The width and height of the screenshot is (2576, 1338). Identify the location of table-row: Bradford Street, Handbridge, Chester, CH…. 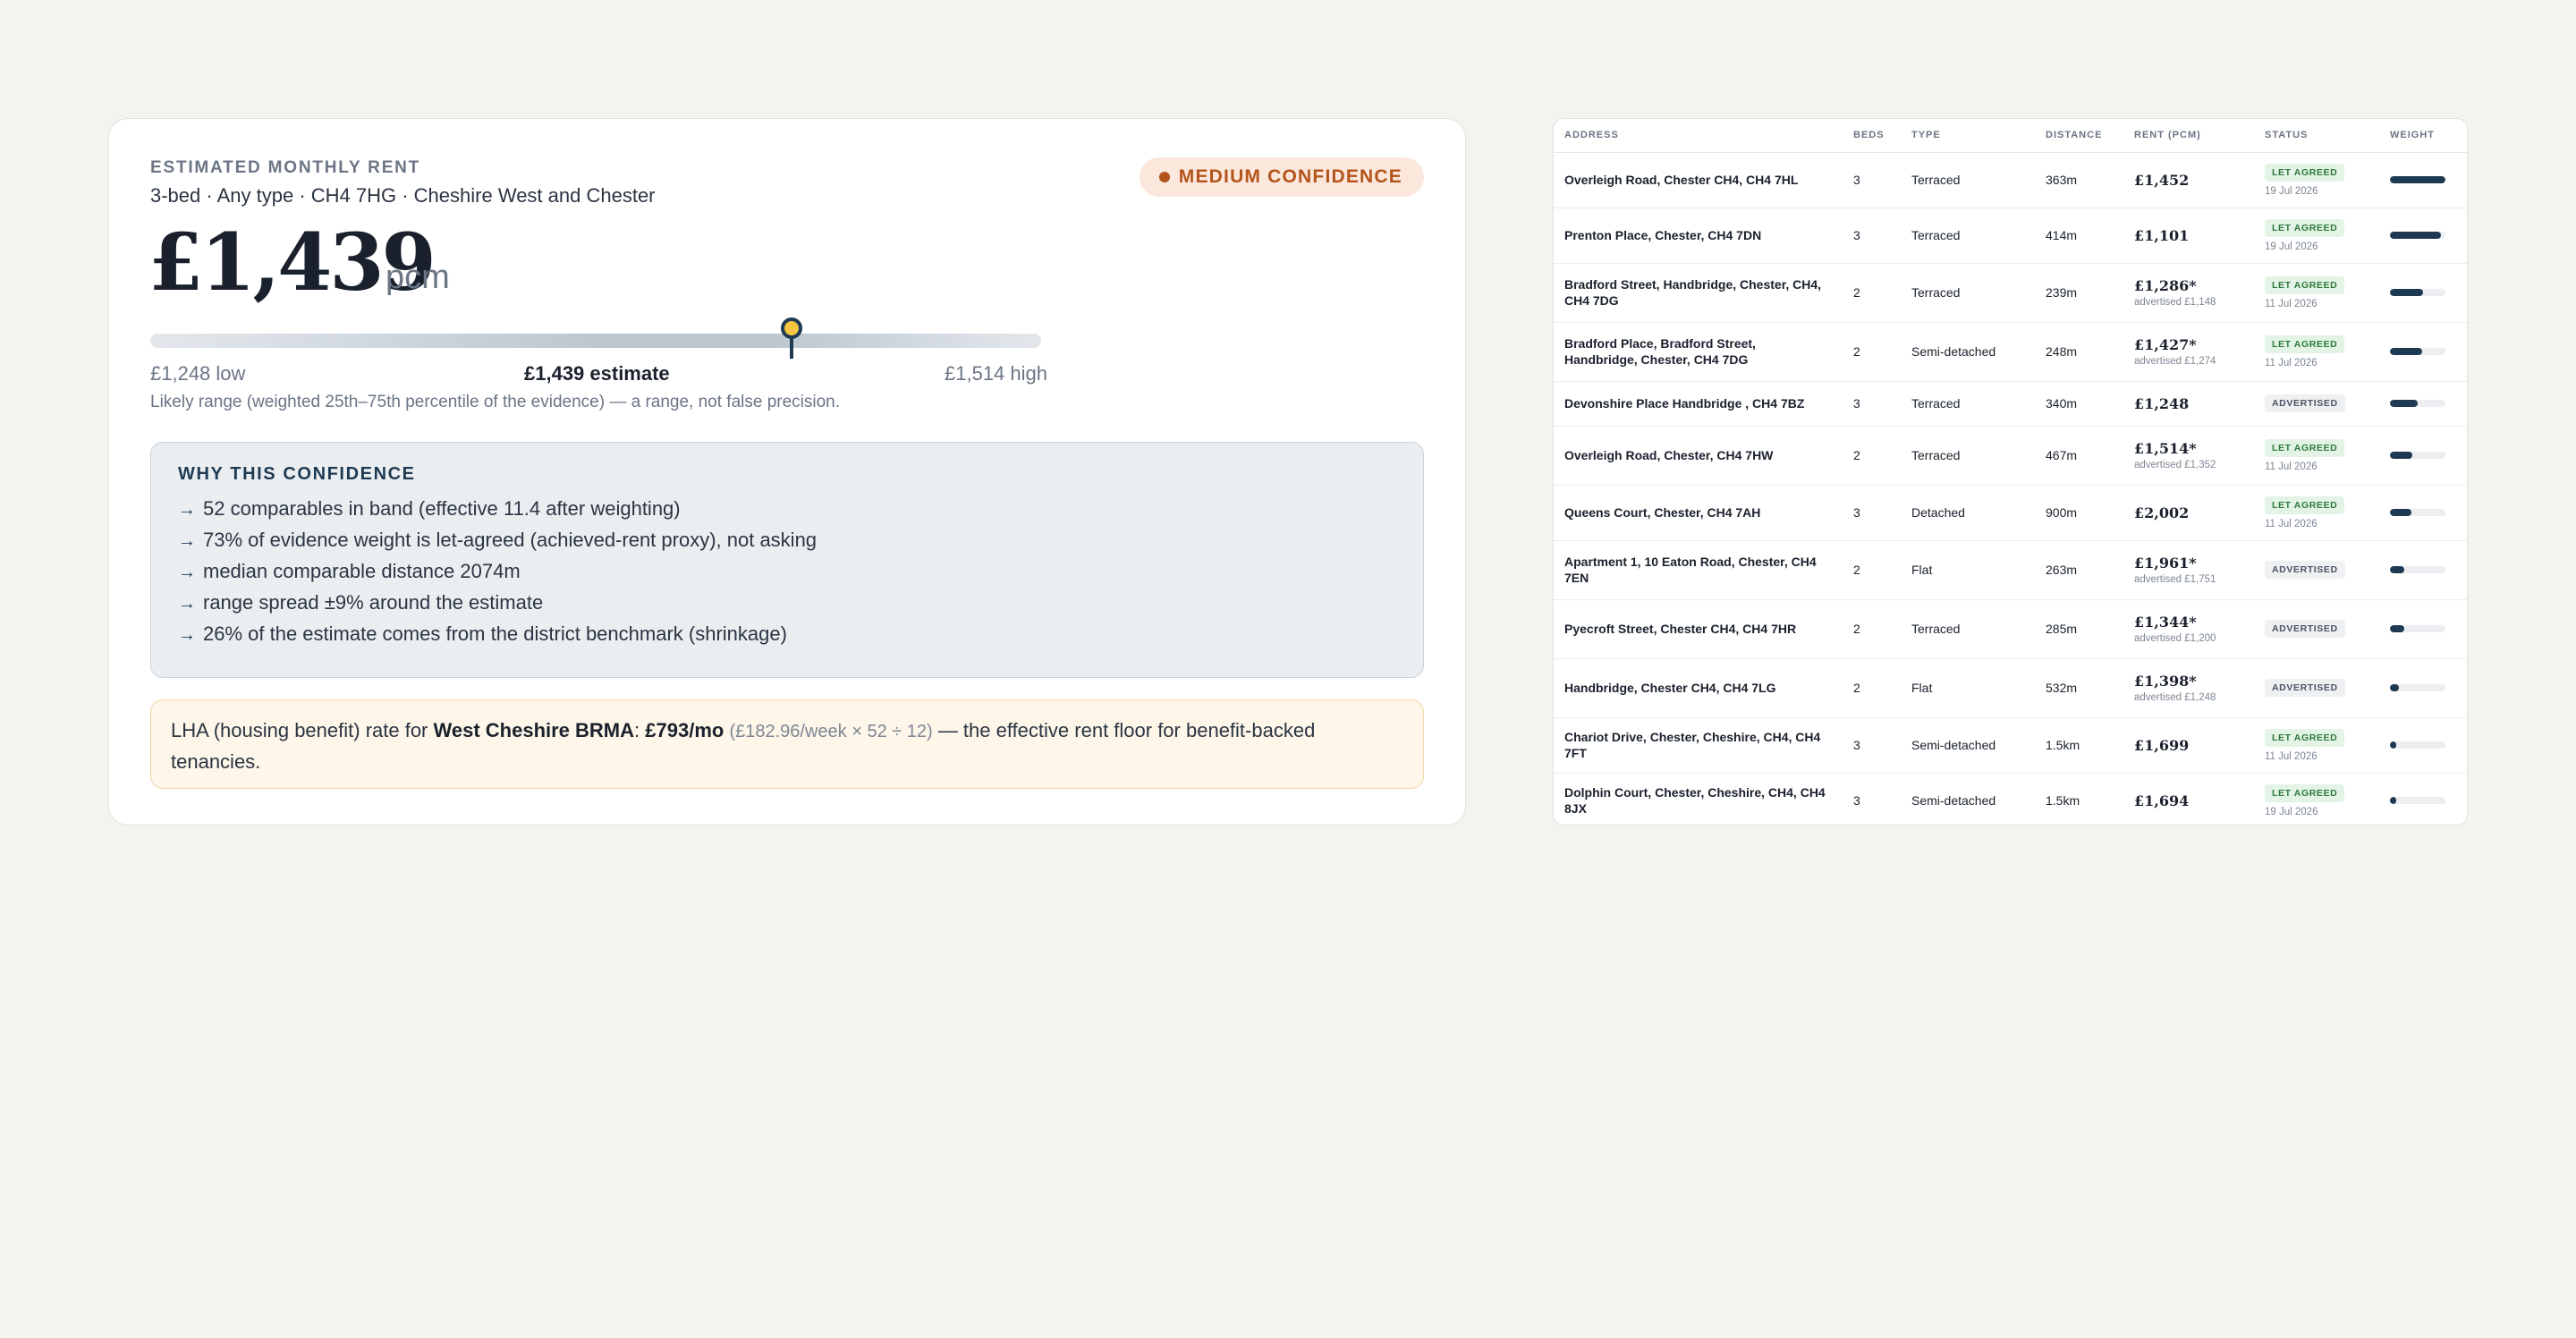
(2010, 293).